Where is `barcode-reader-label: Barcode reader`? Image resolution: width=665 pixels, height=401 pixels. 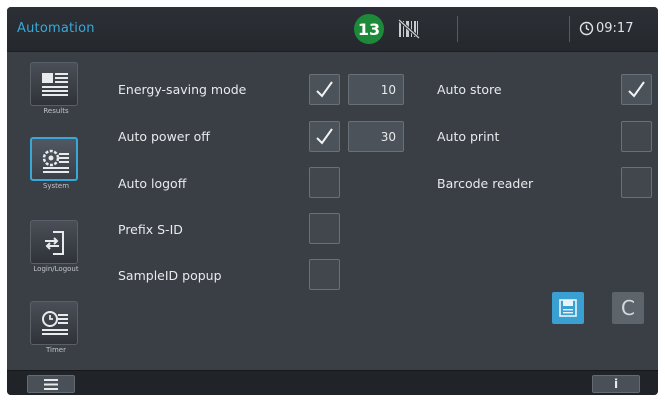 barcode-reader-label: Barcode reader is located at coordinates (485, 183).